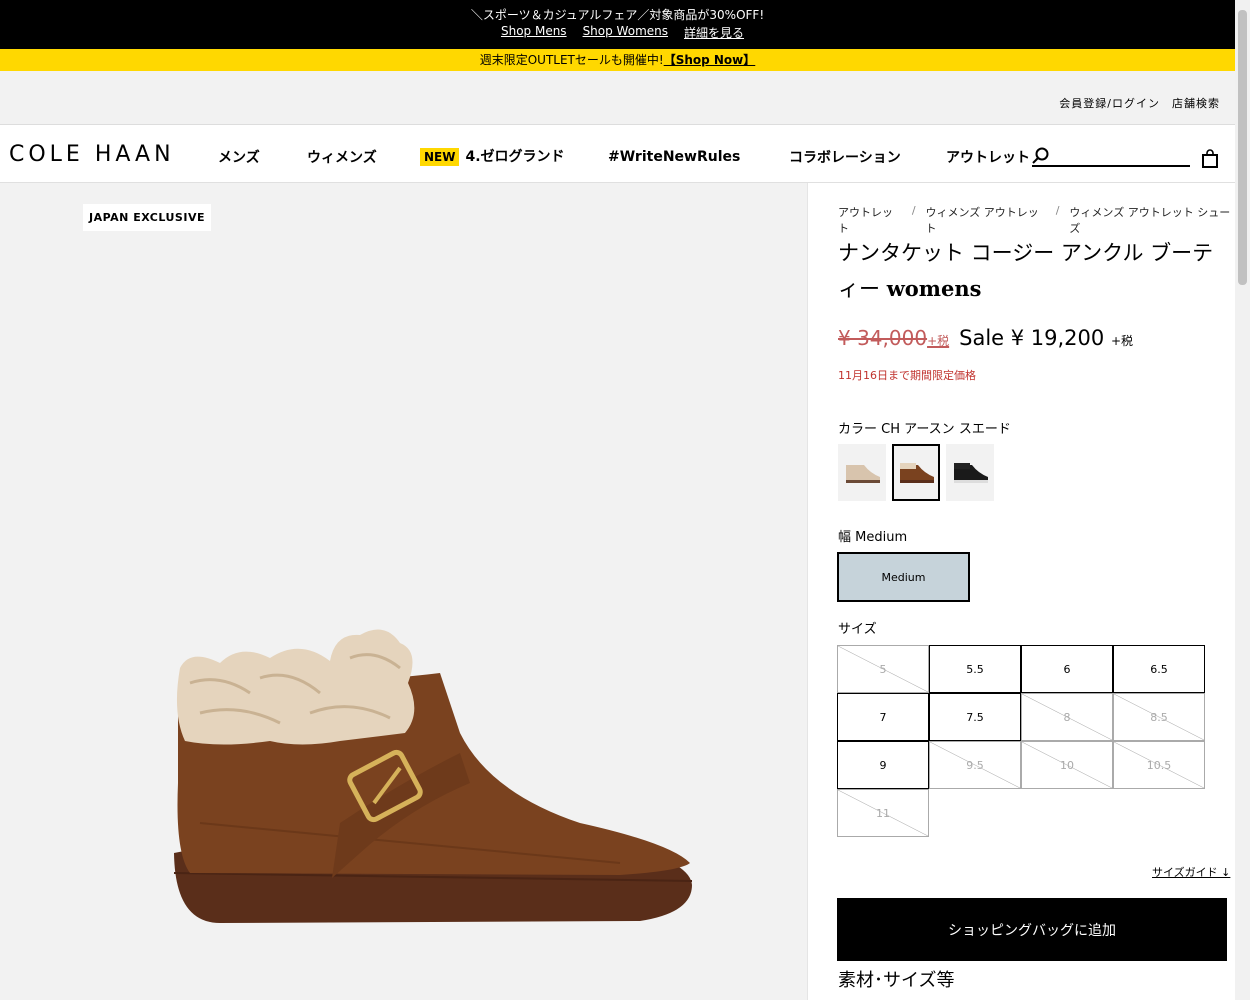 The height and width of the screenshot is (1000, 1250). Describe the element at coordinates (617, 98) in the screenshot. I see `utility-bar: 会員登録/ログイン 店舗検索` at that location.